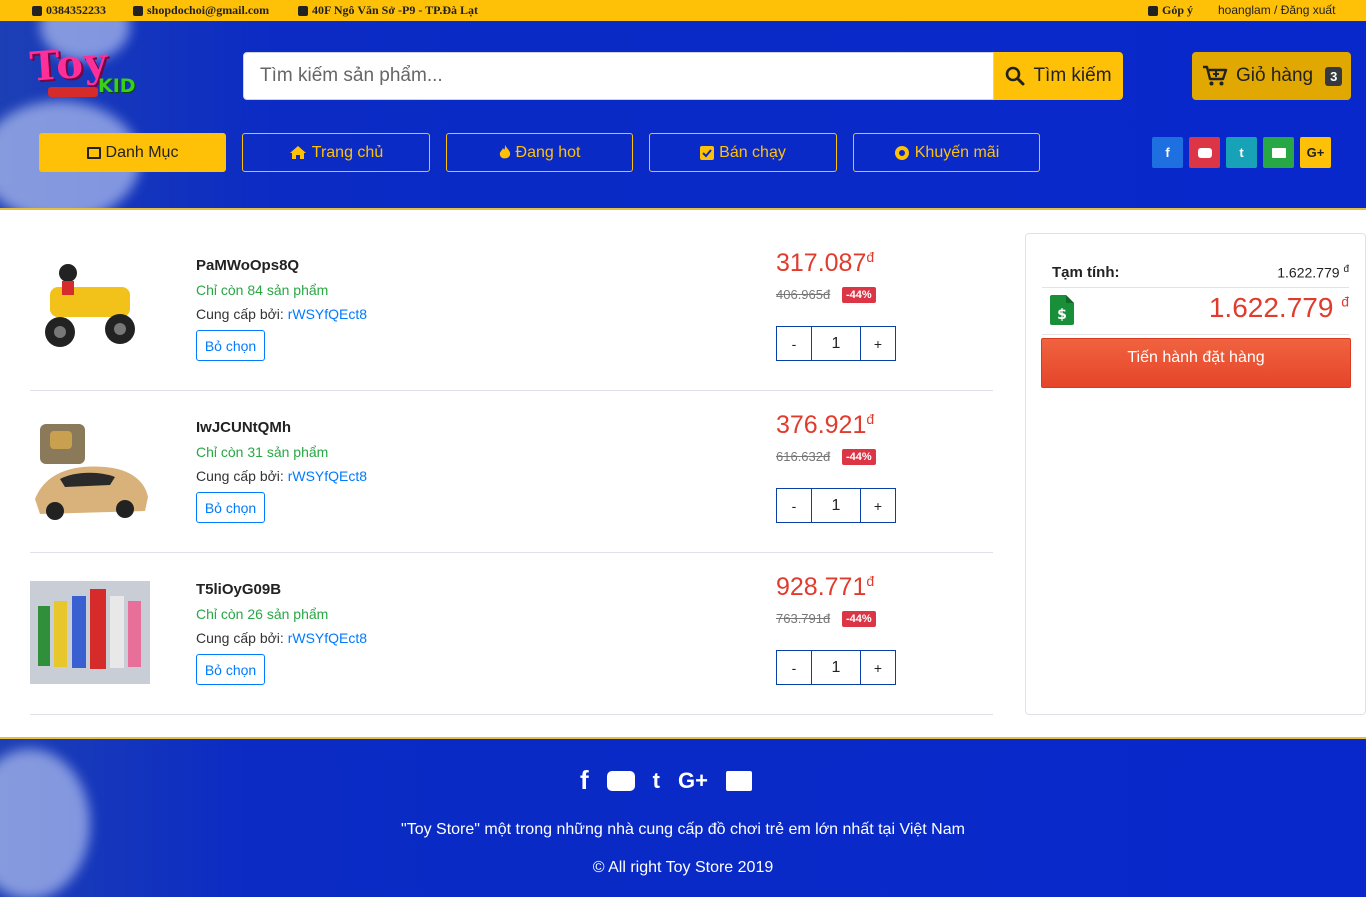 The height and width of the screenshot is (897, 1366). Describe the element at coordinates (262, 614) in the screenshot. I see `product-stock: Chỉ còn 26 sản phẩm` at that location.